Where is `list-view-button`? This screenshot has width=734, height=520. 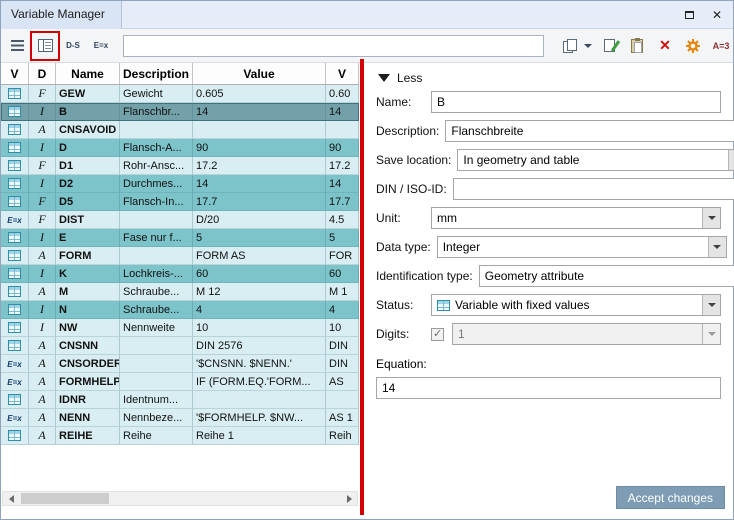
list-view-button is located at coordinates (17, 46).